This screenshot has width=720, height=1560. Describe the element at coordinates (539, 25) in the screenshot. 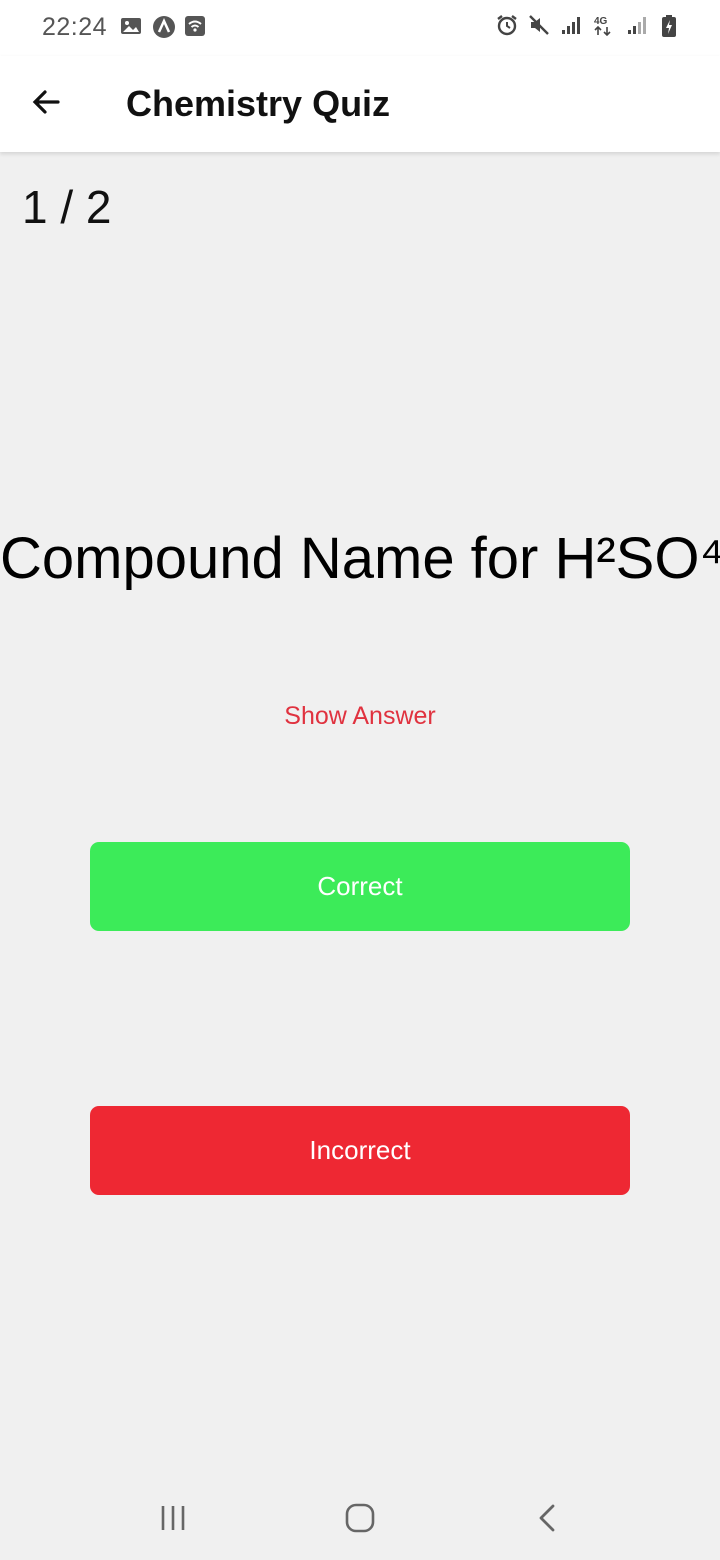

I see `mute-icon` at that location.